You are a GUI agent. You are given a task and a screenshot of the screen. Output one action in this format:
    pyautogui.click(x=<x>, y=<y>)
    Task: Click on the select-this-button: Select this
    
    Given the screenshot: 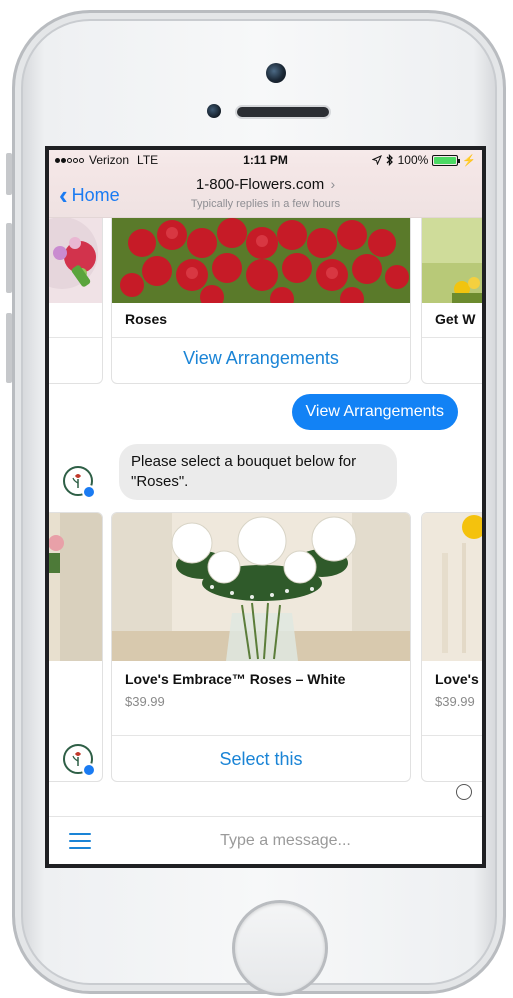 What is the action you would take?
    pyautogui.click(x=261, y=759)
    